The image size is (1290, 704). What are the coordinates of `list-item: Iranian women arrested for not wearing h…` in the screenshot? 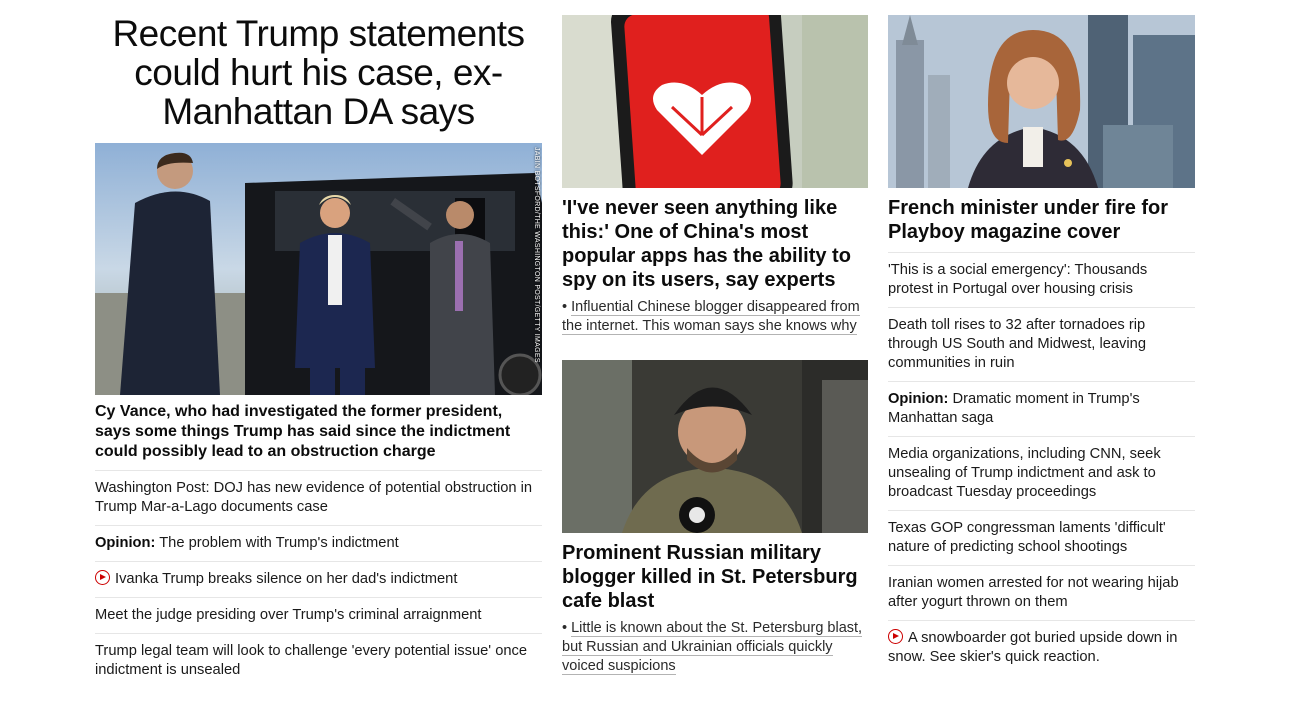 It's located at (1041, 592).